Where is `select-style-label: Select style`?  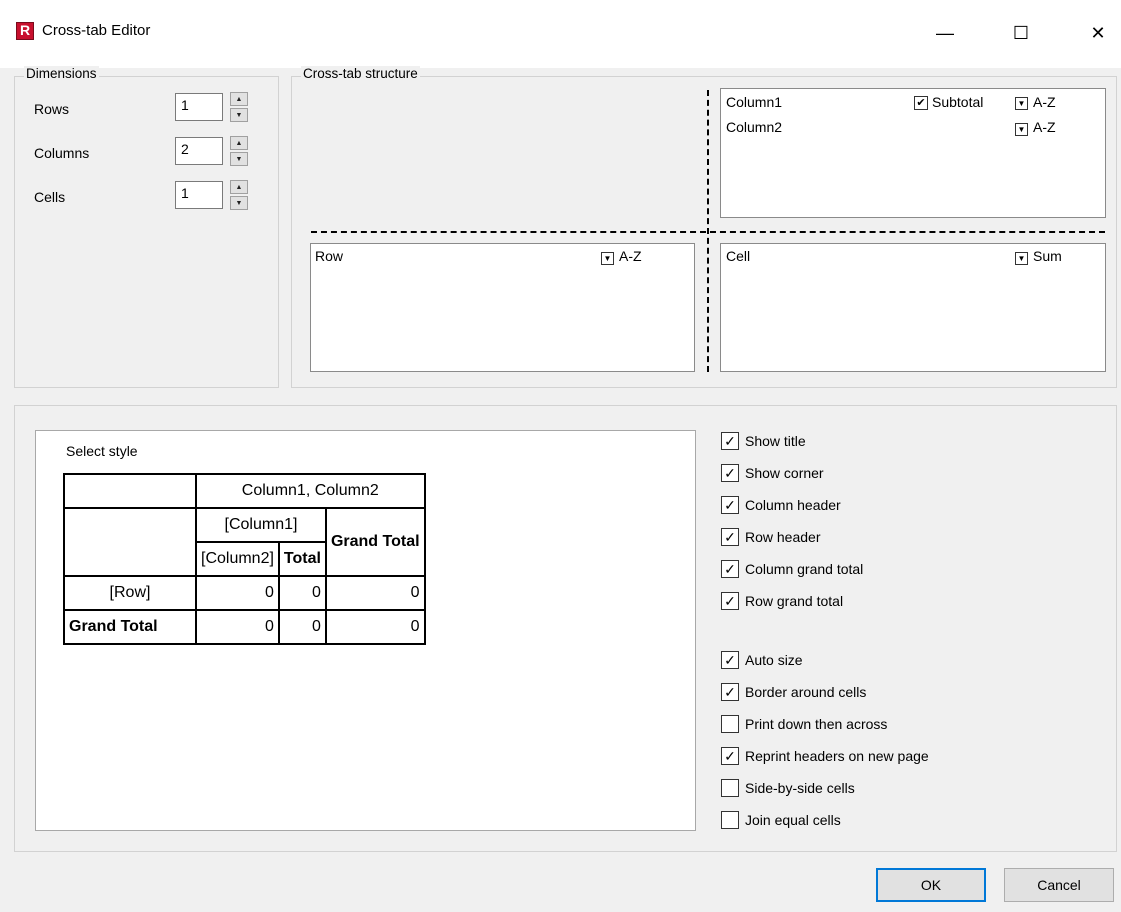 select-style-label: Select style is located at coordinates (102, 451).